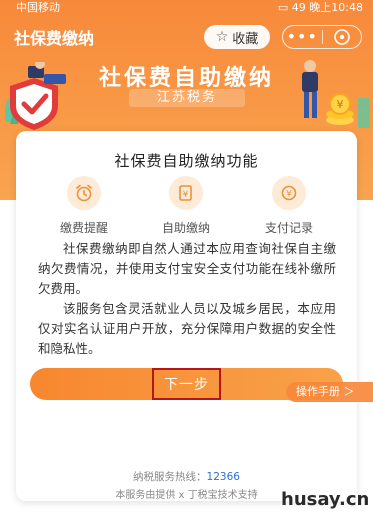  I want to click on clock-label: 晚上10:48, so click(336, 7).